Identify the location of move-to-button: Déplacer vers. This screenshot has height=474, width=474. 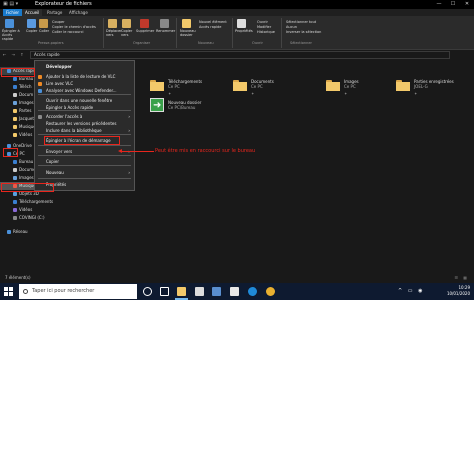
(114, 33).